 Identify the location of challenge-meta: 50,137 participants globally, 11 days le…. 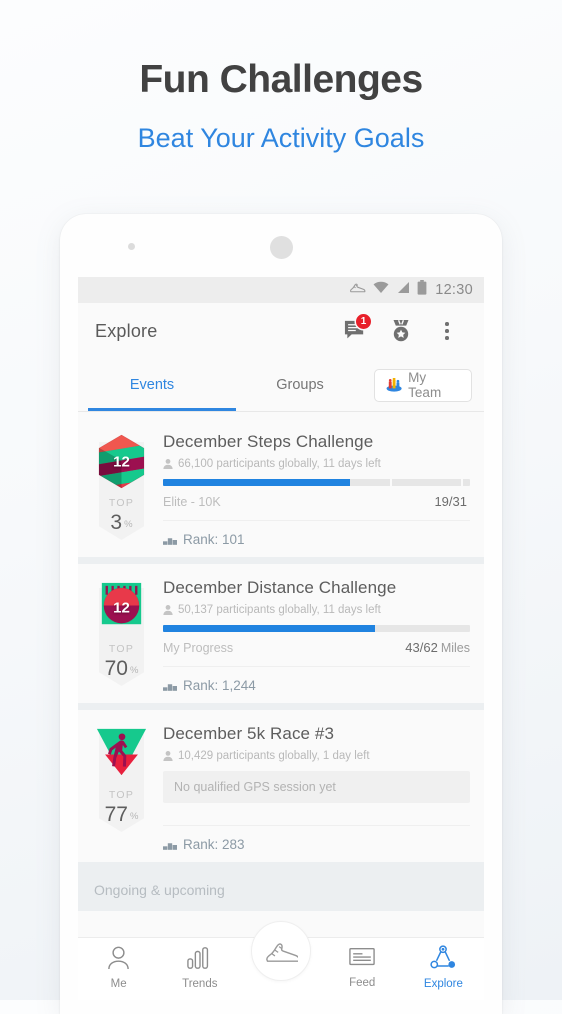
(316, 610).